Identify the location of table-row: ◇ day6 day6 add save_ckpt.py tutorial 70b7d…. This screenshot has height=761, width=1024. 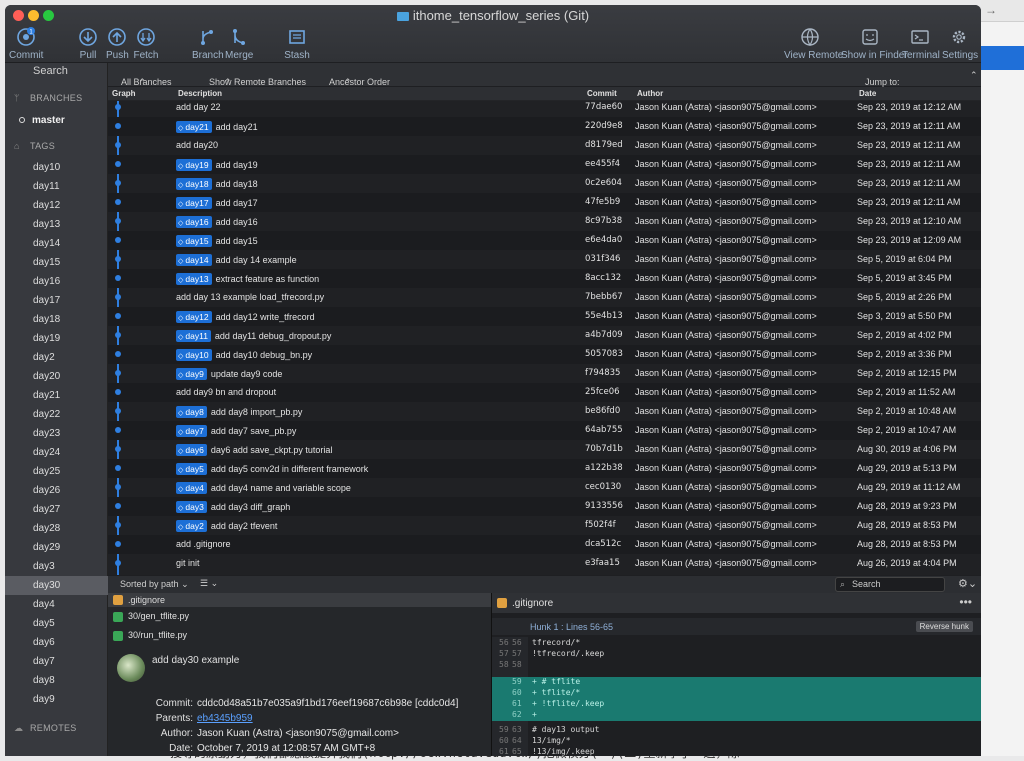
(544, 449).